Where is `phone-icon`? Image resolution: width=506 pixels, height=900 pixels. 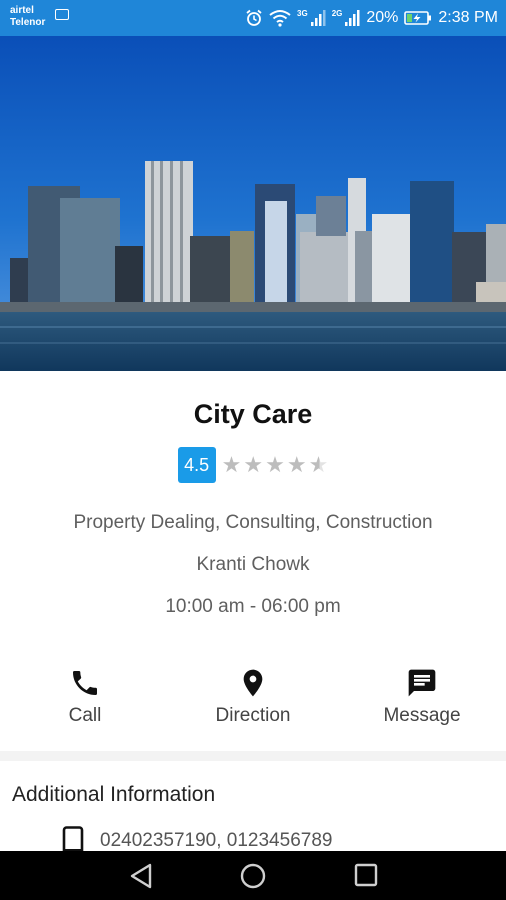 phone-icon is located at coordinates (85, 683).